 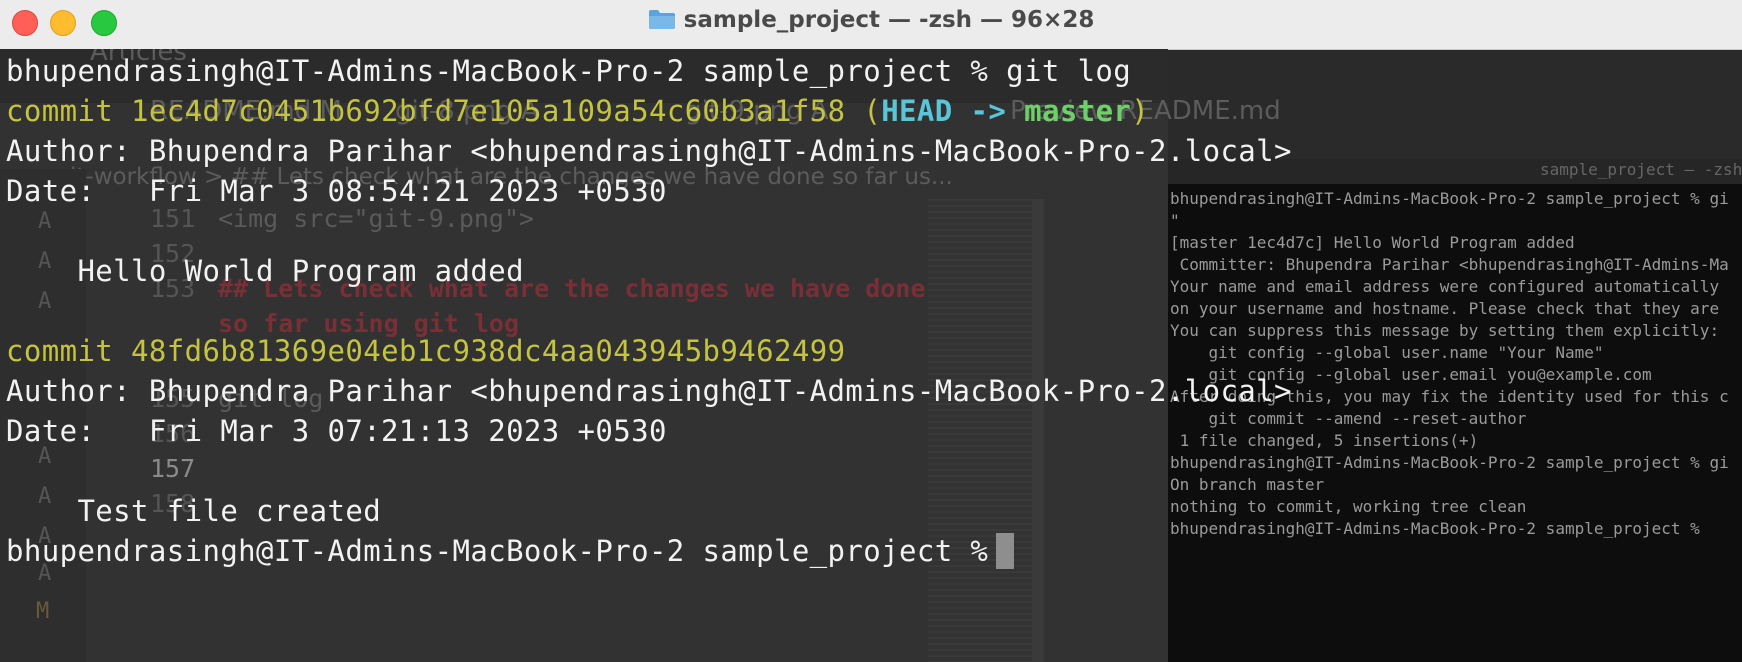 What do you see at coordinates (336, 191) in the screenshot?
I see `date-line: Date: Fri Mar 3 08:54:21 2023 +0530` at bounding box center [336, 191].